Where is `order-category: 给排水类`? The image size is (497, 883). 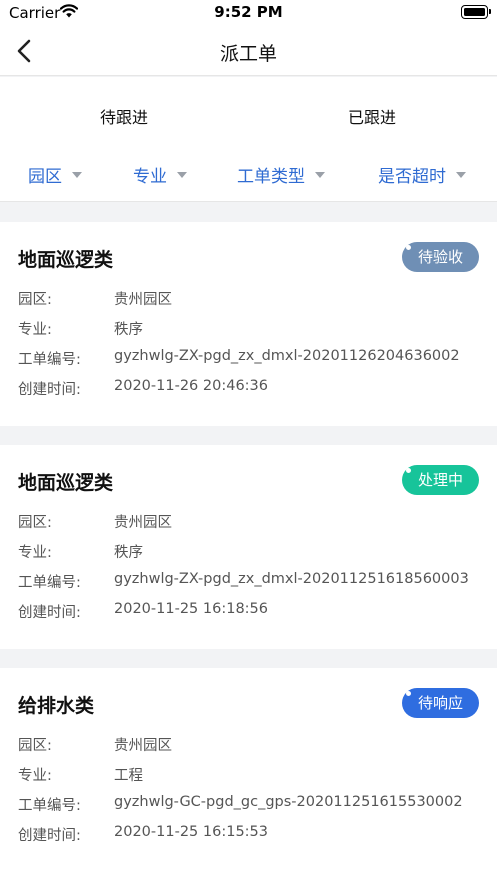
order-category: 给排水类 is located at coordinates (56, 706).